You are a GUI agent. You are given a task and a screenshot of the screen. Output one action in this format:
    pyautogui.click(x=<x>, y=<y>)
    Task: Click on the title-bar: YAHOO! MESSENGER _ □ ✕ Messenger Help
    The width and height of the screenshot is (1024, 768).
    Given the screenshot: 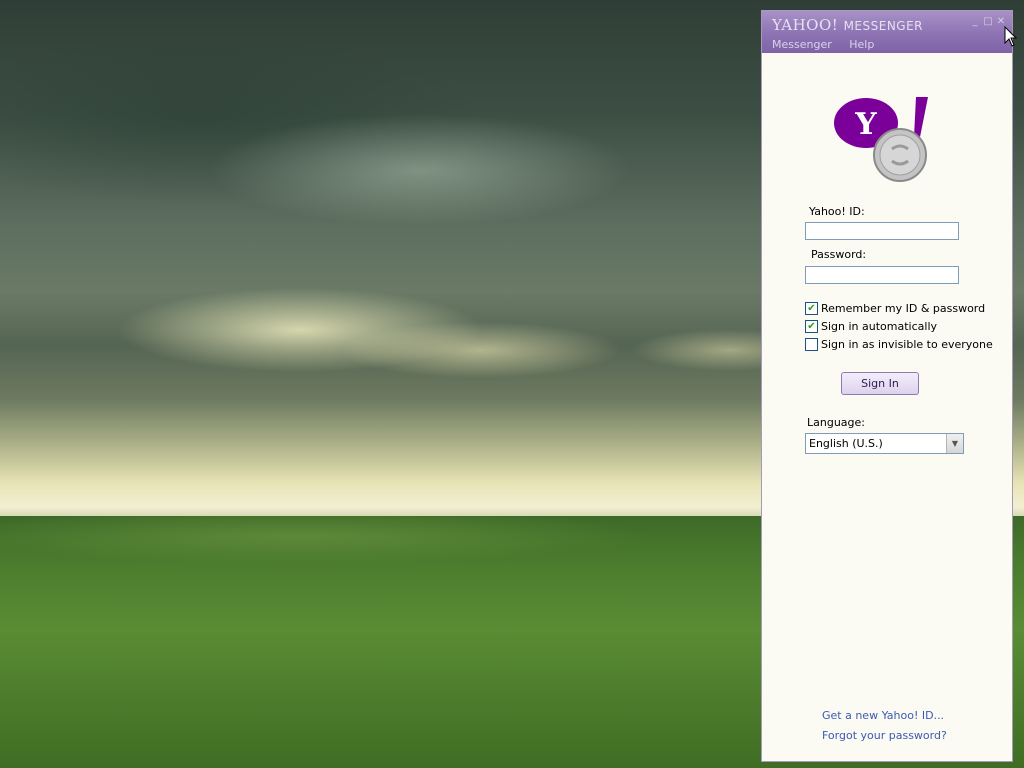 What is the action you would take?
    pyautogui.click(x=887, y=32)
    